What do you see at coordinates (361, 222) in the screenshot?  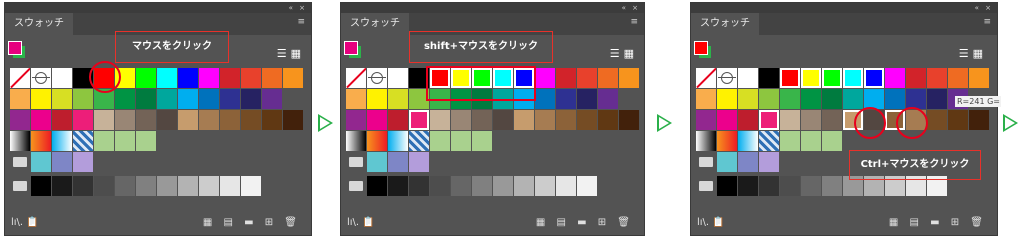 I see `library-menu-icon: lı\. 📋` at bounding box center [361, 222].